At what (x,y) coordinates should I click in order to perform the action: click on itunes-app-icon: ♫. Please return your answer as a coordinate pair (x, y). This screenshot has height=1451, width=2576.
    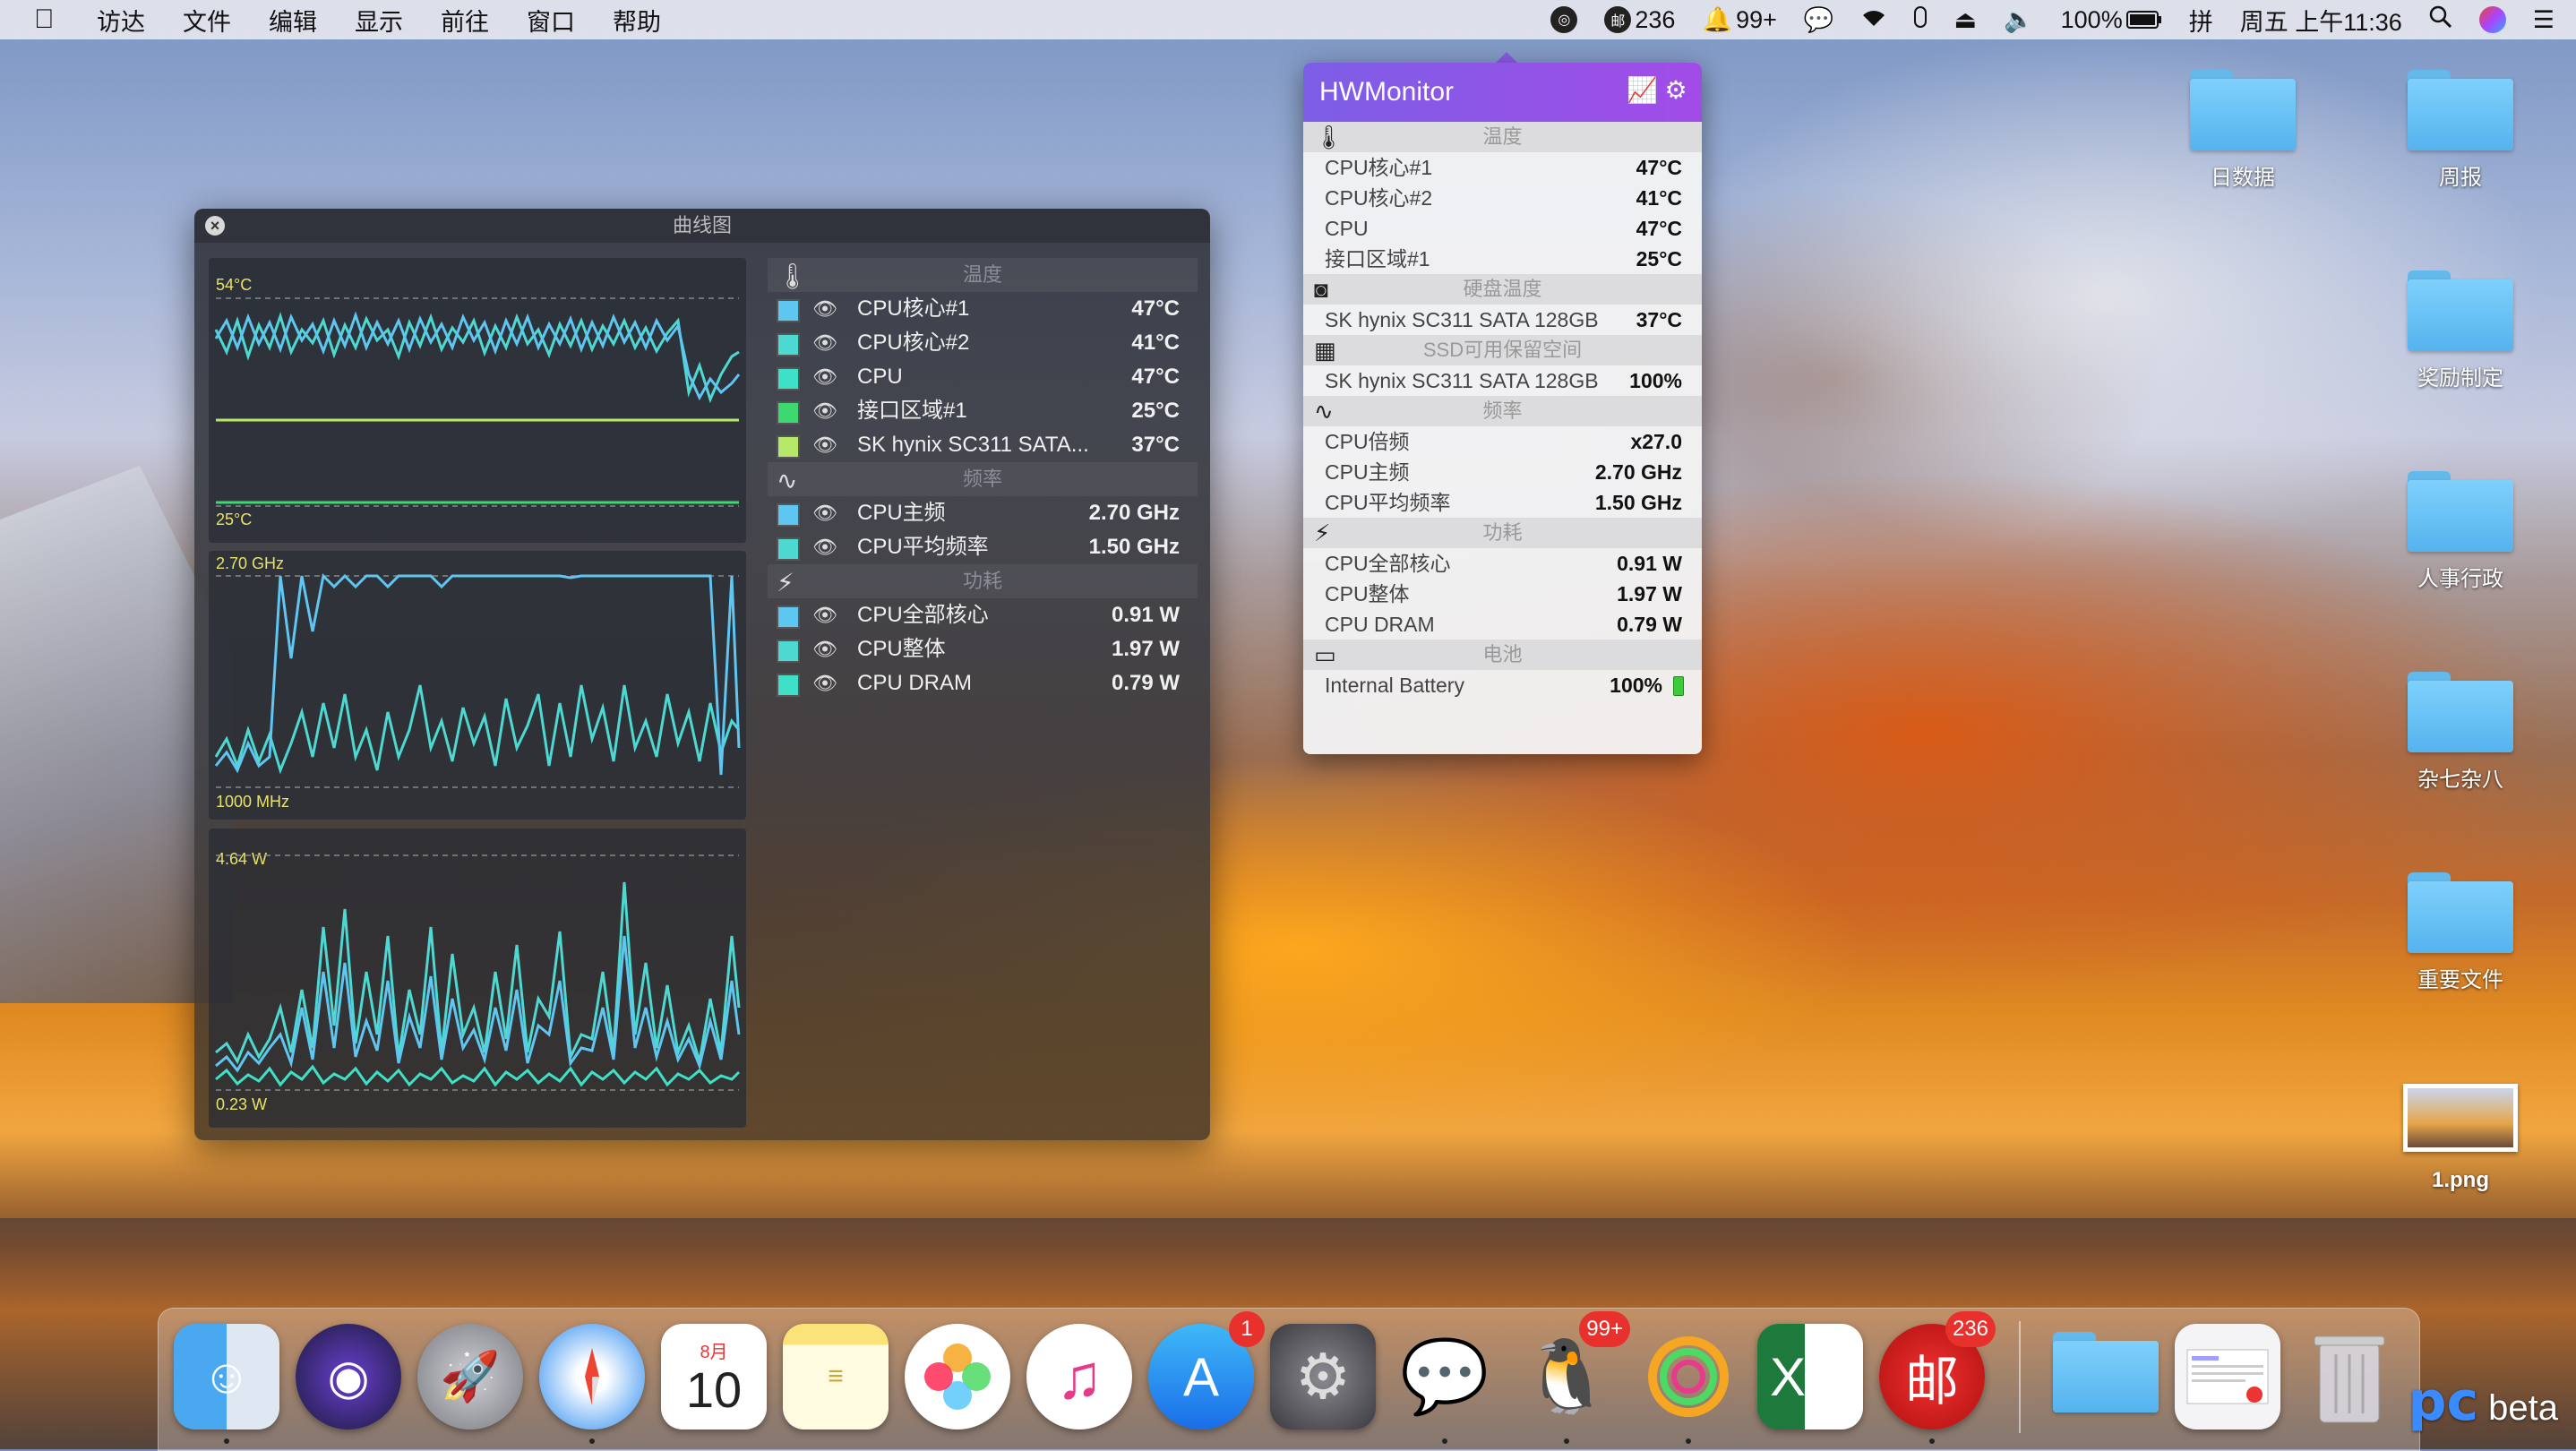
    Looking at the image, I should click on (1079, 1377).